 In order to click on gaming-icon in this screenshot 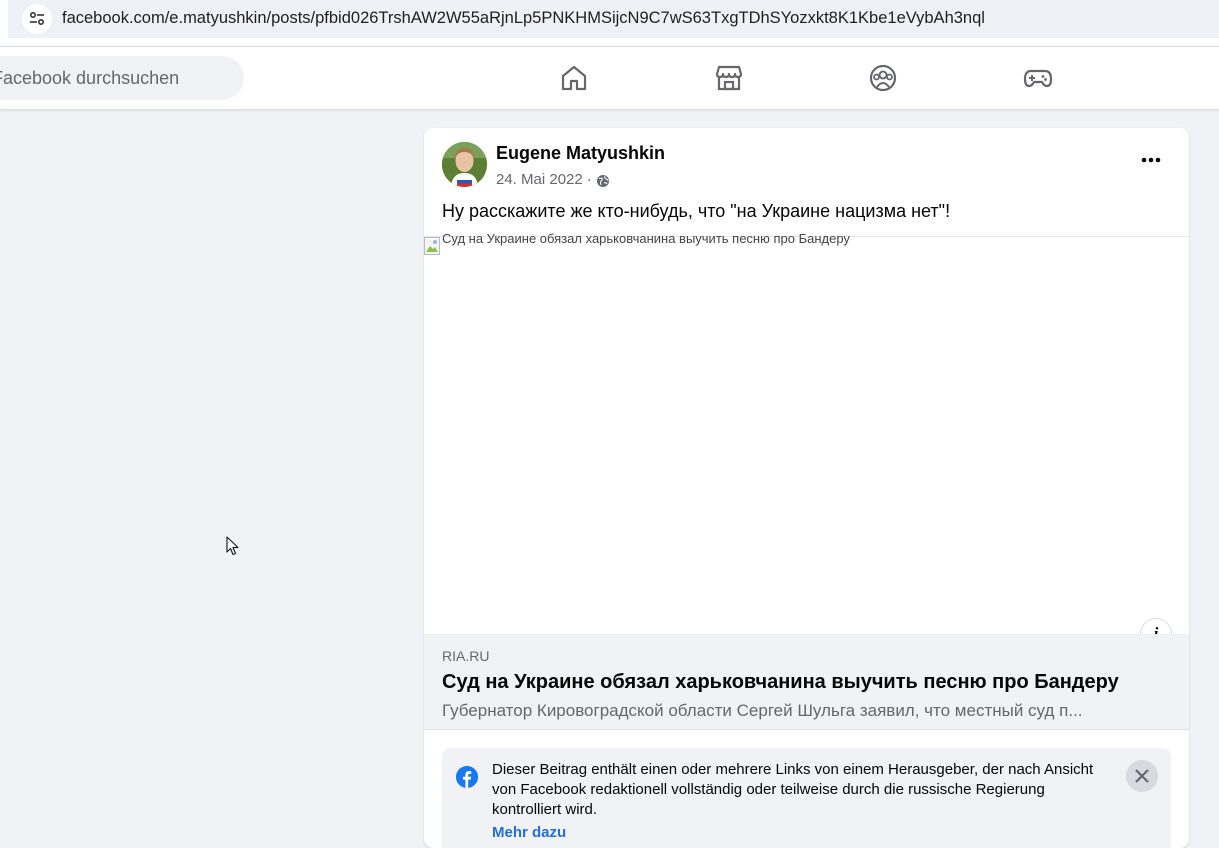, I will do `click(1038, 78)`.